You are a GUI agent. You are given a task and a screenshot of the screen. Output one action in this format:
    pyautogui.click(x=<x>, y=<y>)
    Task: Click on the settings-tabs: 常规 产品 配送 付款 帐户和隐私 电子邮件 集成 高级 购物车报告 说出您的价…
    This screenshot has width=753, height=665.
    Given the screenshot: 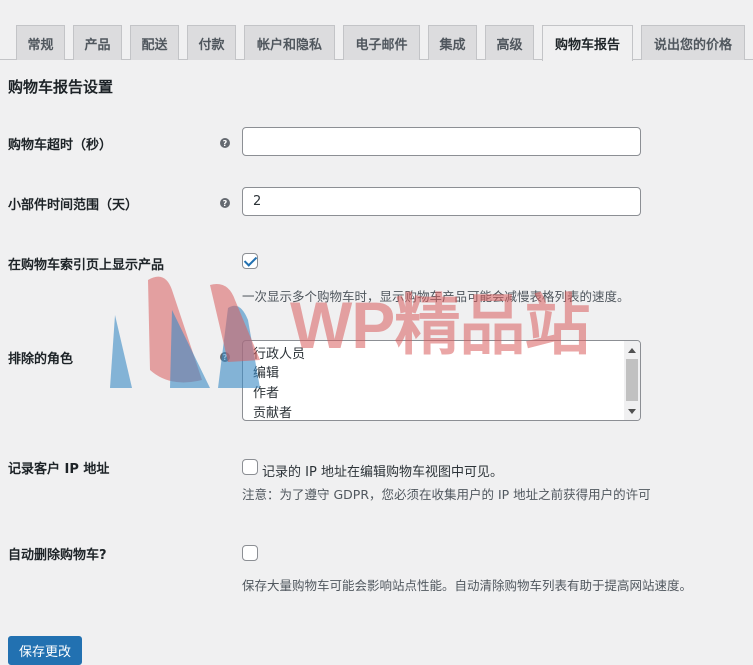 What is the action you would take?
    pyautogui.click(x=376, y=30)
    